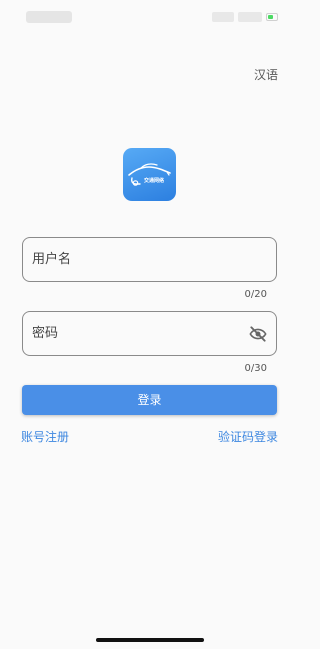 The height and width of the screenshot is (649, 320). I want to click on wifi-icon, so click(250, 17).